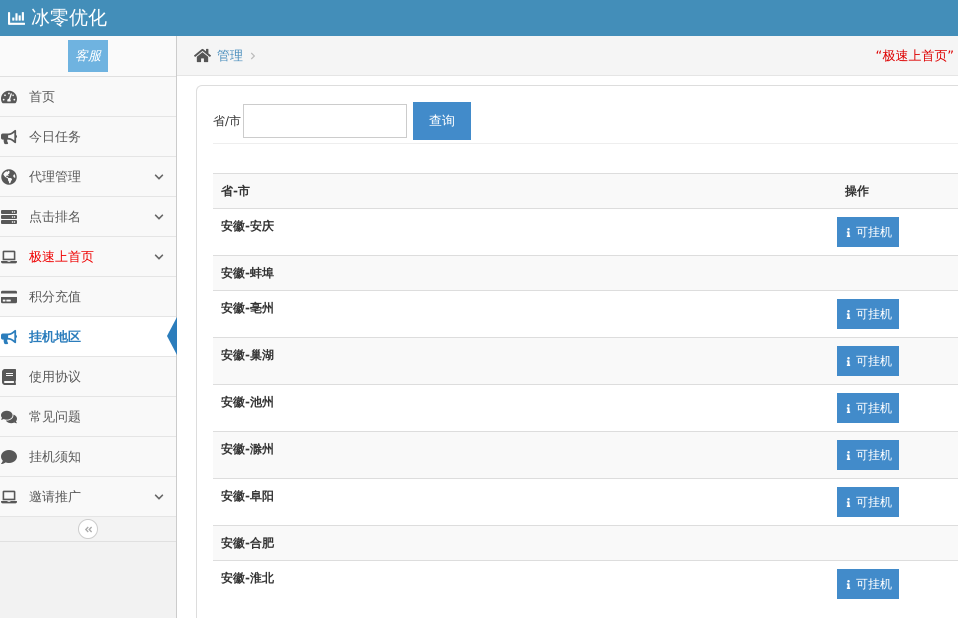 This screenshot has height=618, width=958. Describe the element at coordinates (915, 56) in the screenshot. I see `notice-text: “极速上首页”` at that location.